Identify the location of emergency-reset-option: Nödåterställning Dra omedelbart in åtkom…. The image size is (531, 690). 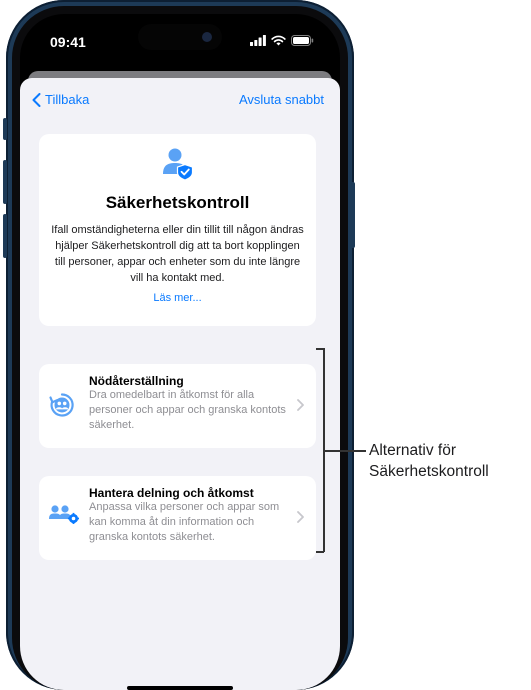
(177, 406).